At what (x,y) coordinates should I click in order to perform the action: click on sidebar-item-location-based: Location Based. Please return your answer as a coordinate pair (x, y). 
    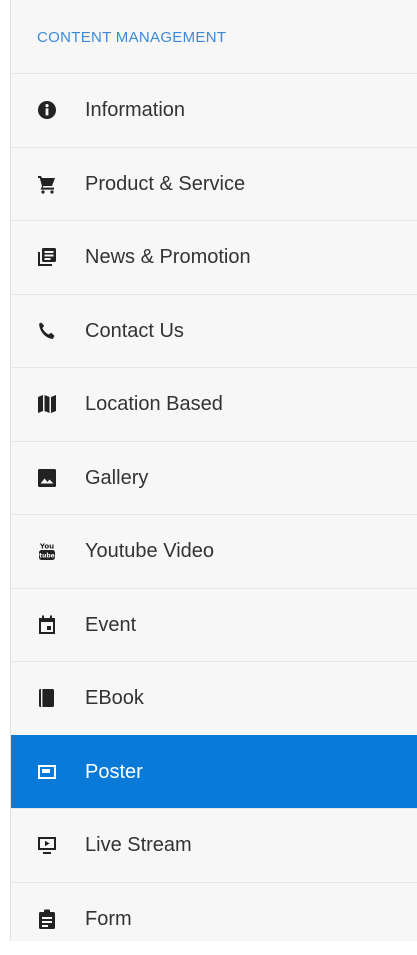
    Looking at the image, I should click on (214, 404).